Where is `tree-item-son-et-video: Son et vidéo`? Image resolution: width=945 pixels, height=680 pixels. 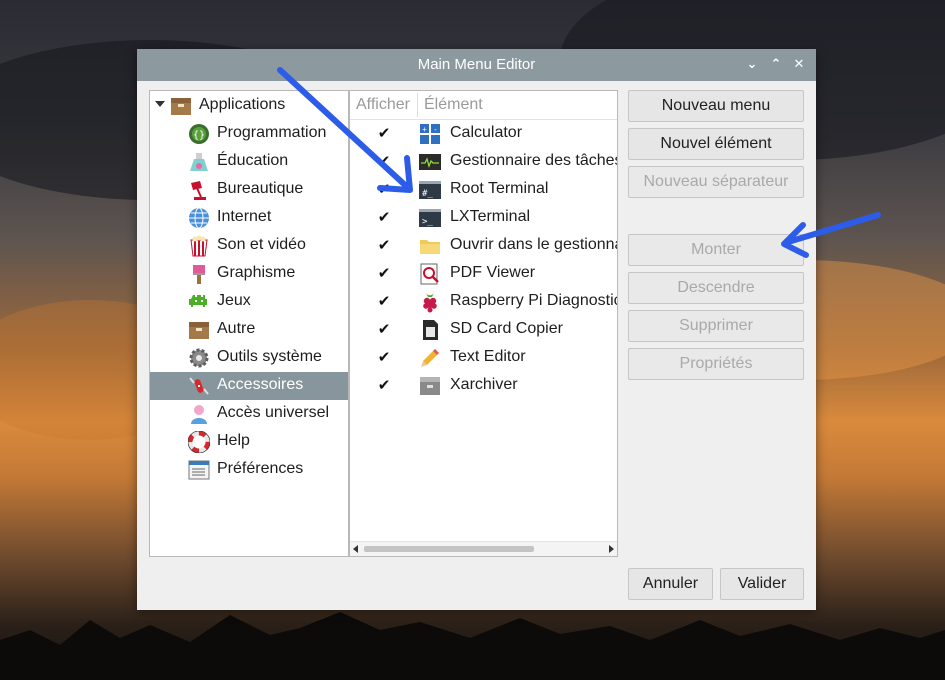 tree-item-son-et-video: Son et vidéo is located at coordinates (249, 246).